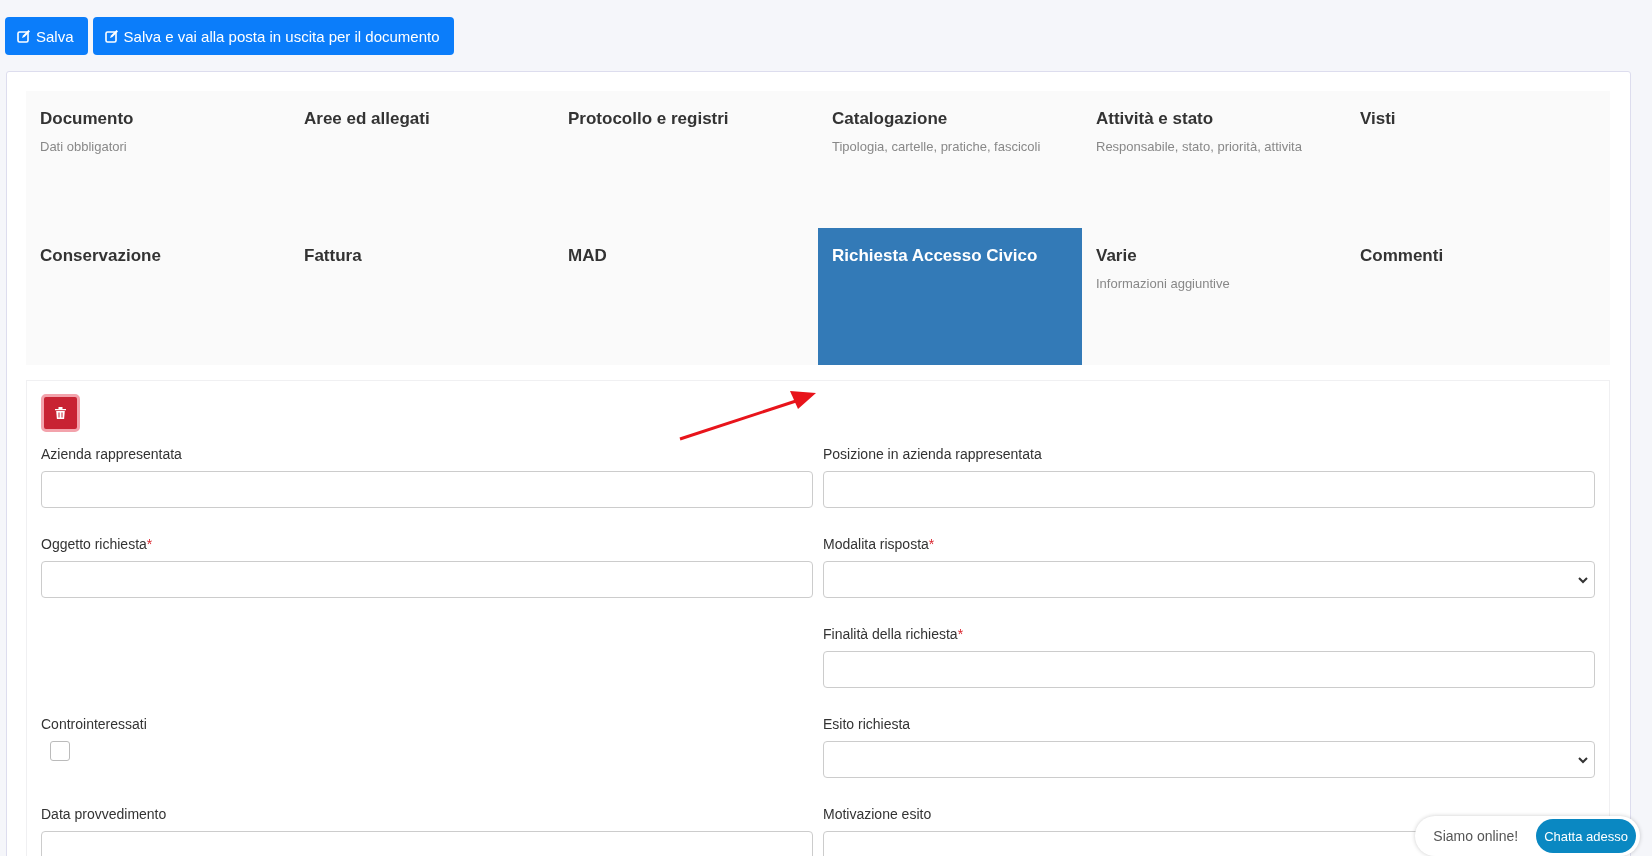 Image resolution: width=1652 pixels, height=856 pixels. I want to click on tab: Attività e stato Responsabile, stato, priorità, attivita, so click(1214, 159).